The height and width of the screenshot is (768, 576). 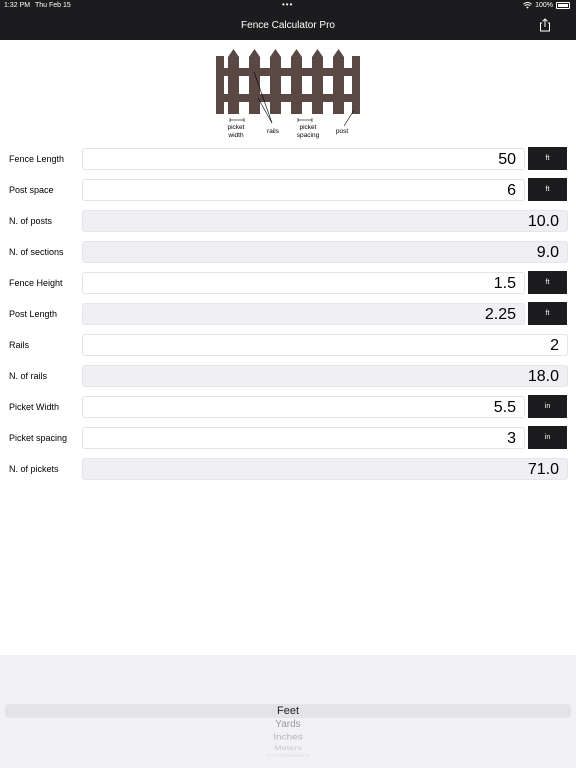 What do you see at coordinates (547, 406) in the screenshot?
I see `picket-width-unit-button: in` at bounding box center [547, 406].